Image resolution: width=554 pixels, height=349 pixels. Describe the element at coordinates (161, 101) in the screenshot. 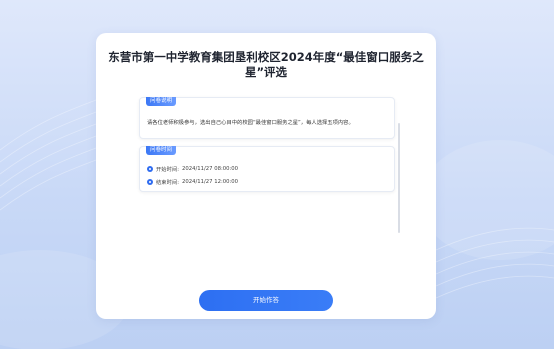

I see `description-tag: 问卷说明` at that location.